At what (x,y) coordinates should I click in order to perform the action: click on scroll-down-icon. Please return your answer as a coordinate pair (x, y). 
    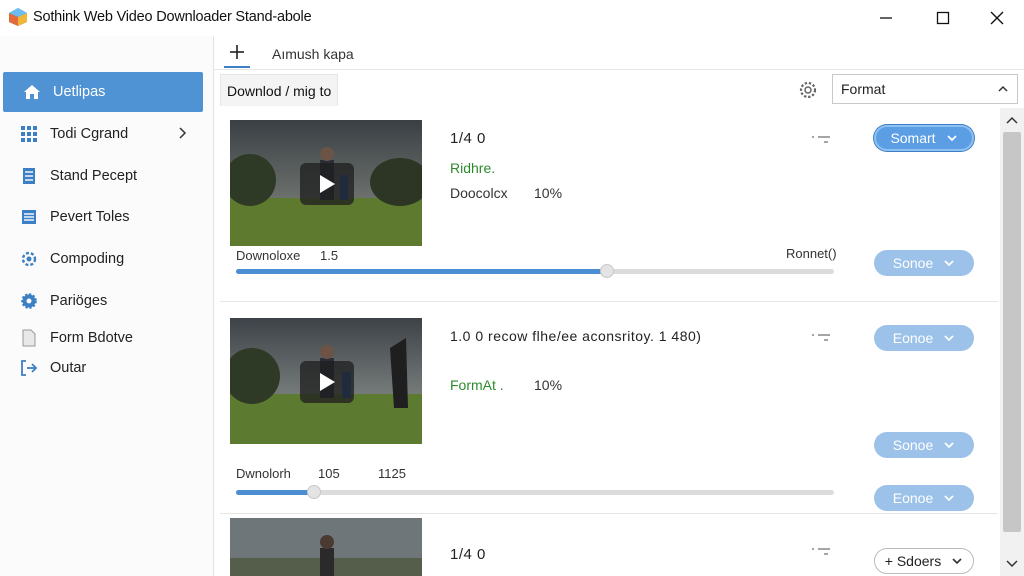
    Looking at the image, I should click on (1012, 564).